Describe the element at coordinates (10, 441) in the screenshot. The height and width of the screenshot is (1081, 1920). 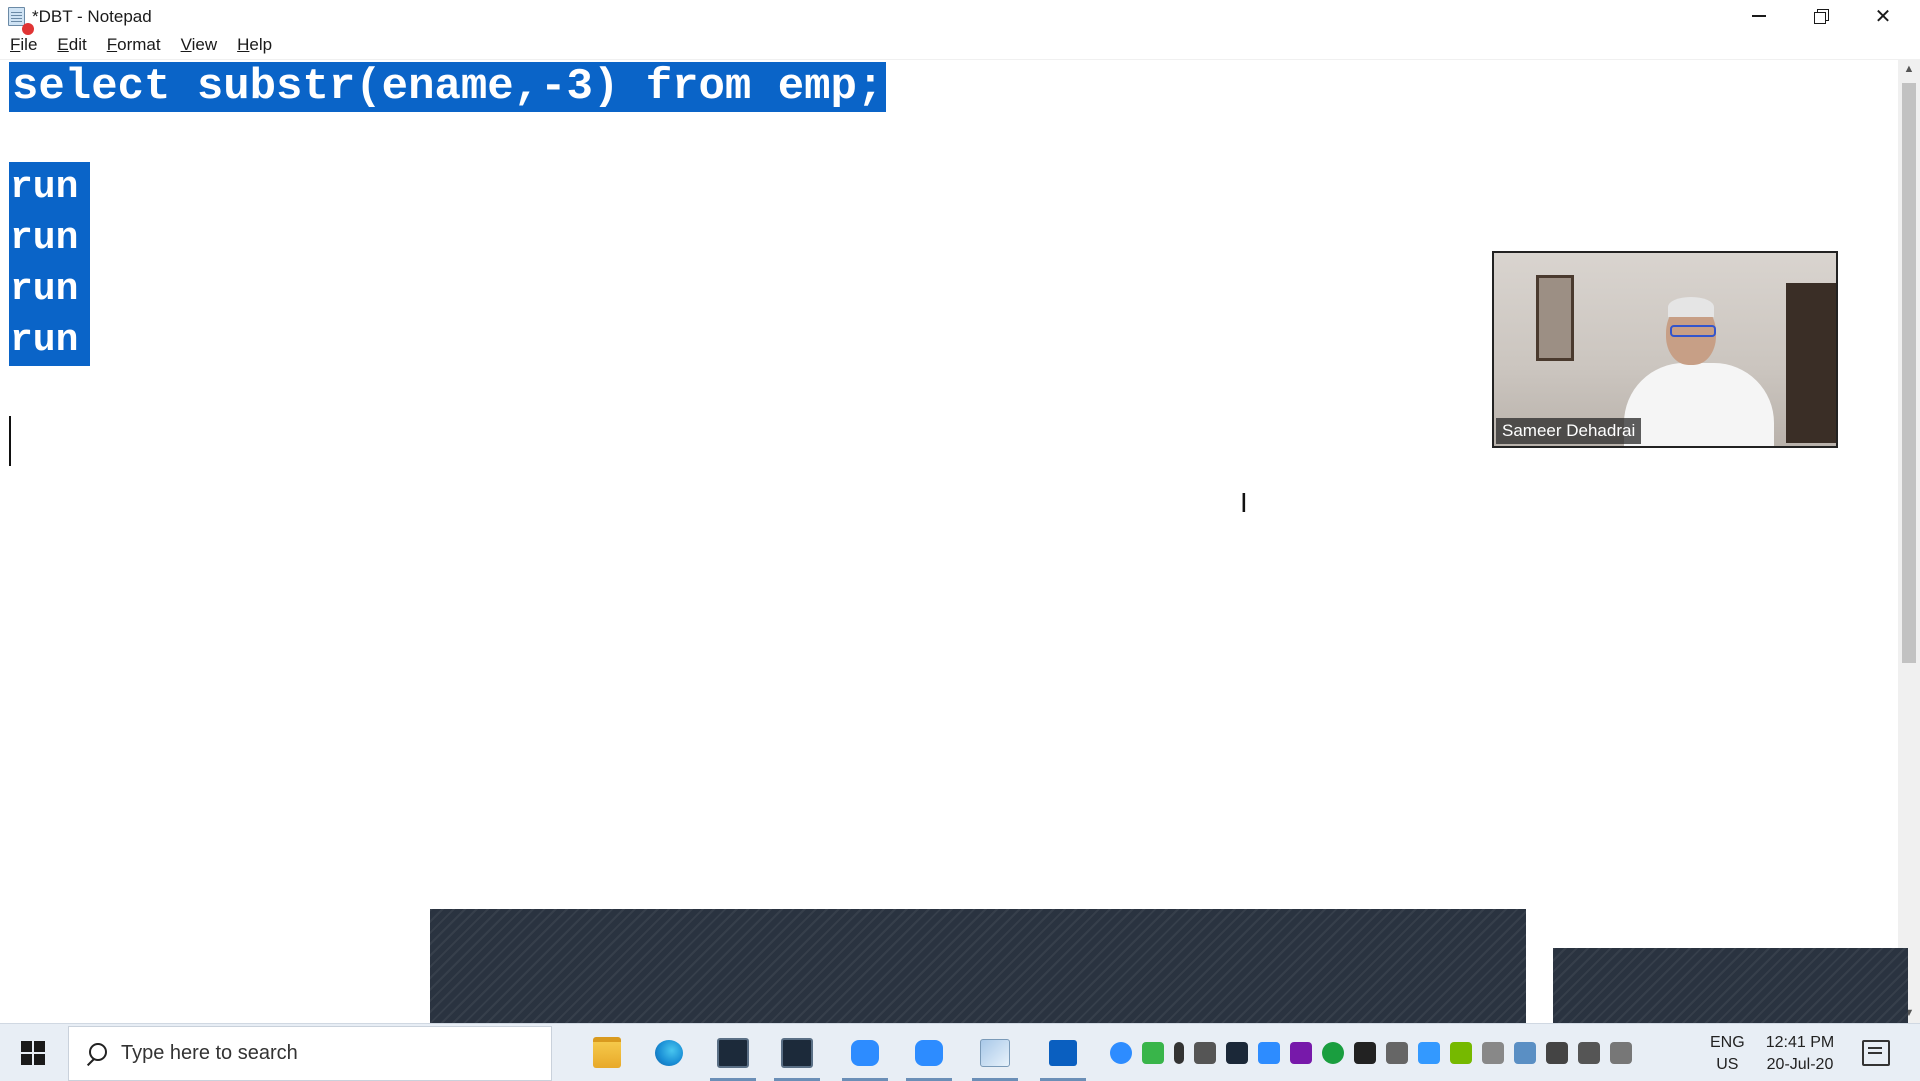
I see `text-caret` at that location.